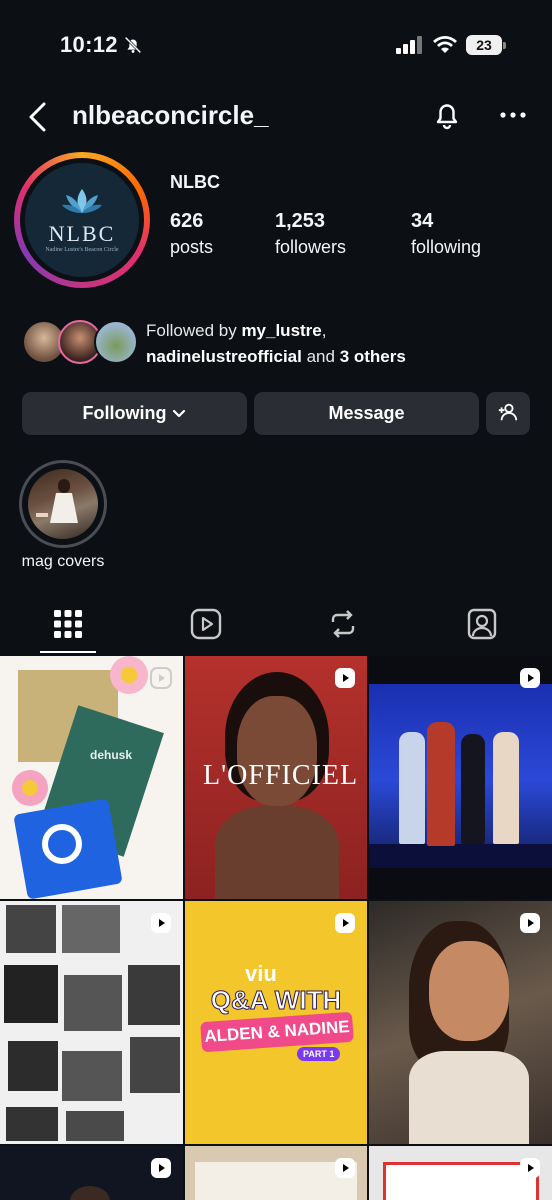 Image resolution: width=552 pixels, height=1200 pixels. I want to click on follower-username: my_lustre, so click(281, 330).